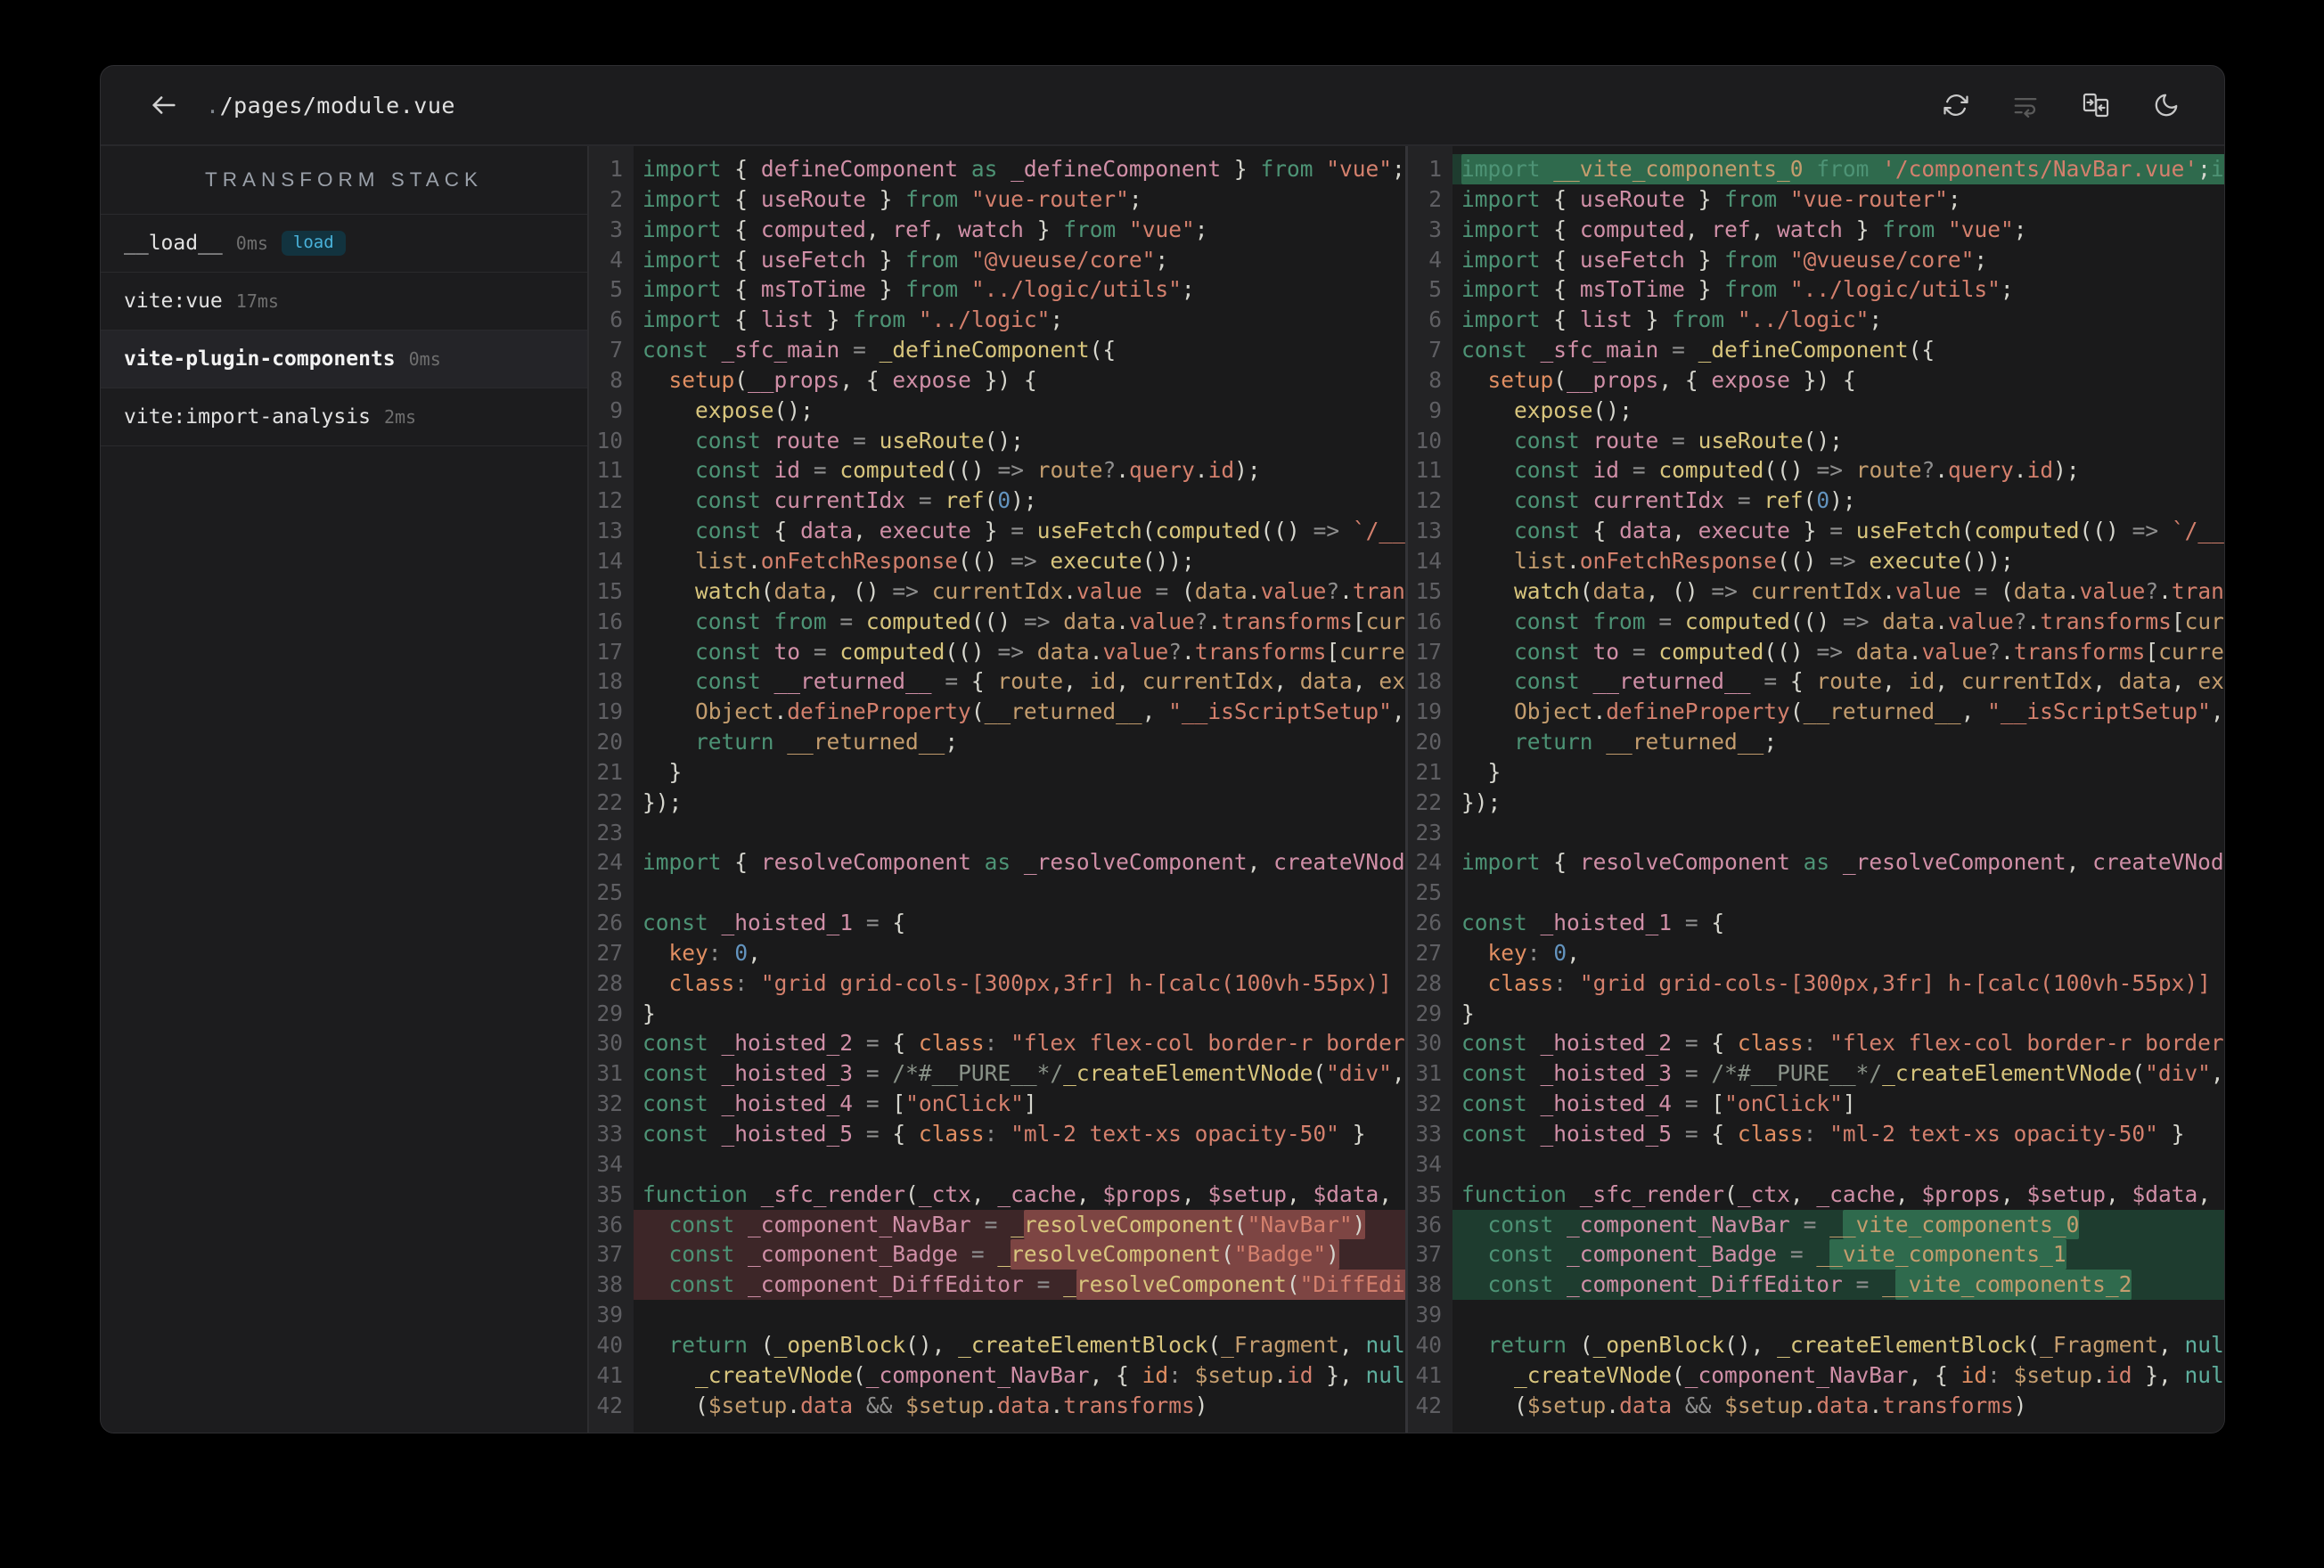 Image resolution: width=2324 pixels, height=1568 pixels. I want to click on code-content: import { useRoute } from "vue-router";, so click(1711, 198).